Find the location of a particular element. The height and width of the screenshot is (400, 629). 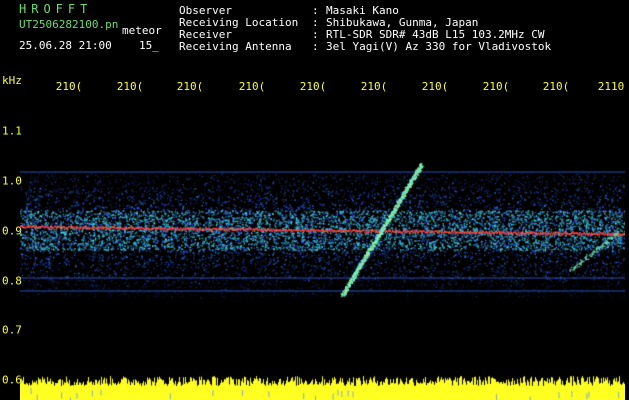

signal-level-bar is located at coordinates (322, 385).